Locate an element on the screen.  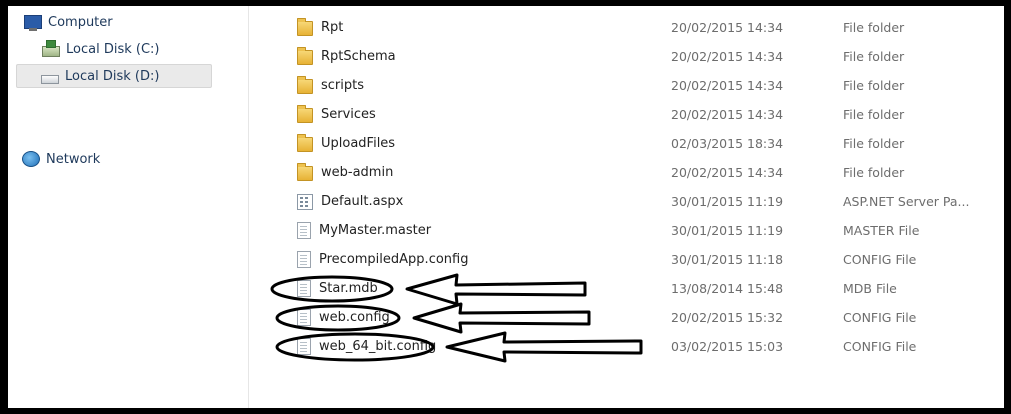
network-icon is located at coordinates (31, 159).